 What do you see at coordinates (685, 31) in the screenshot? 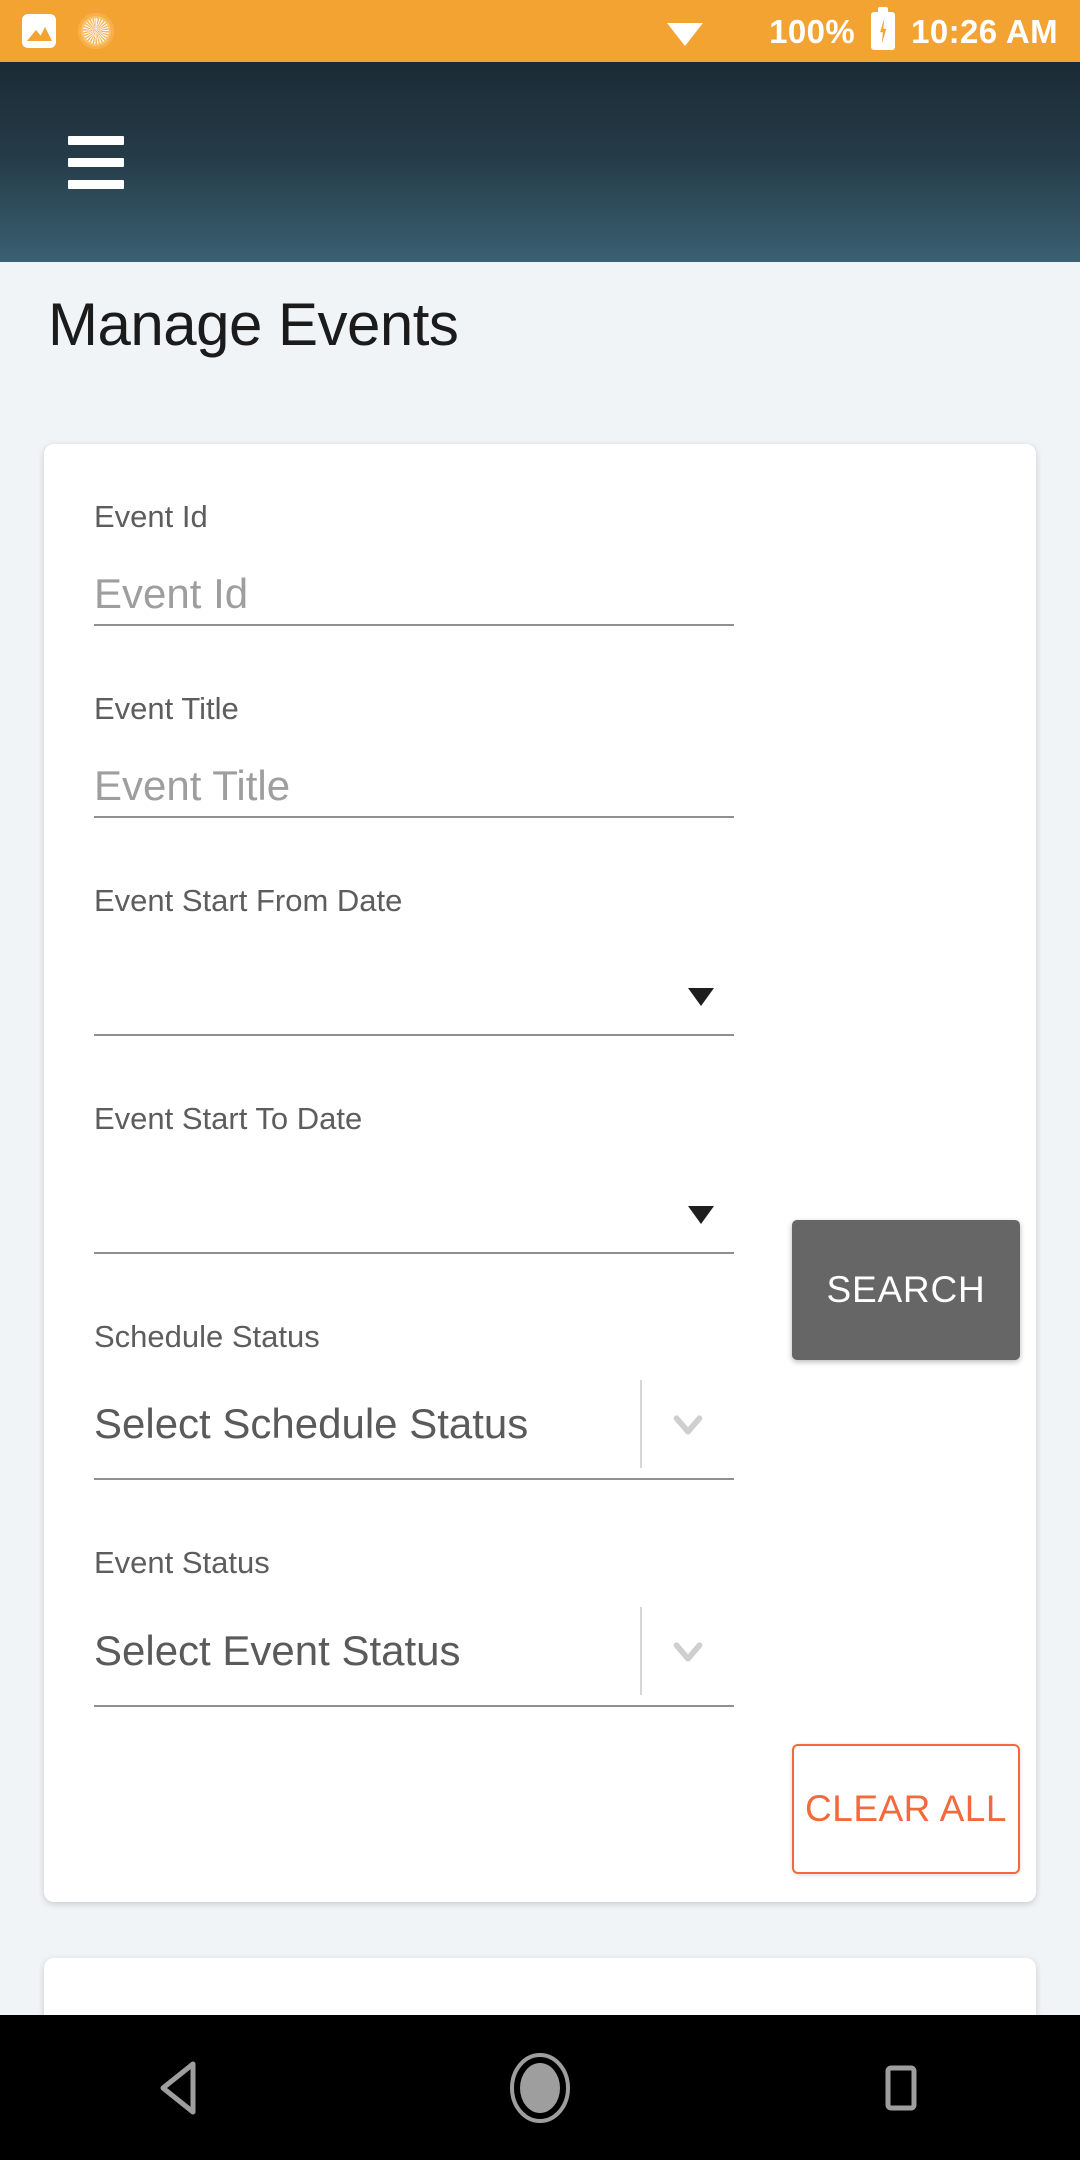
I see `wifi-icon` at bounding box center [685, 31].